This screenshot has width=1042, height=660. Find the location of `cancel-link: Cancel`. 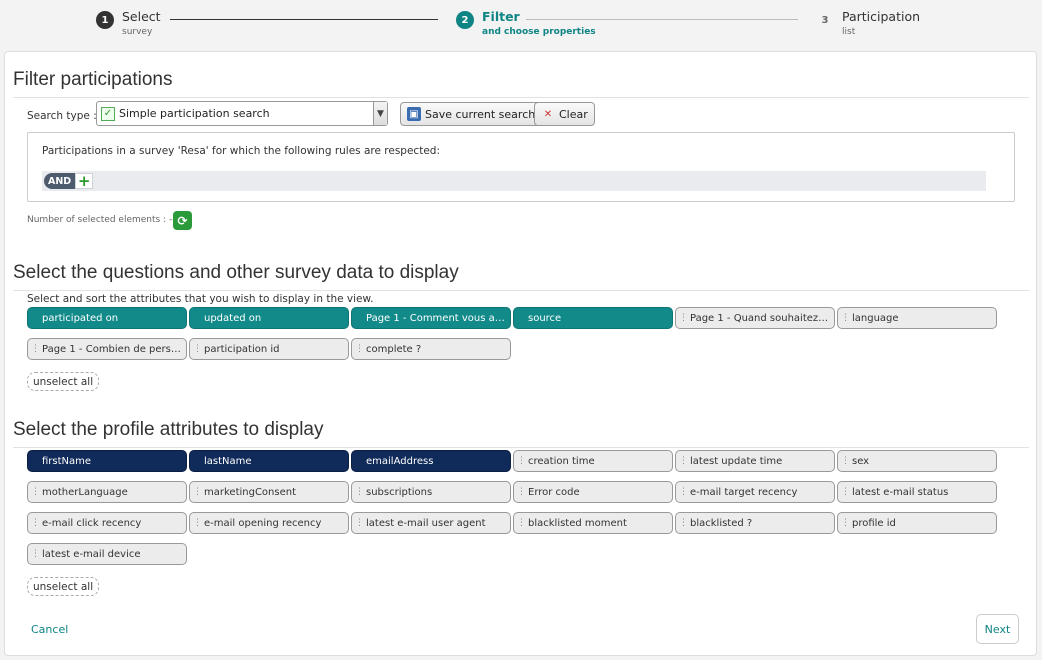

cancel-link: Cancel is located at coordinates (49, 629).